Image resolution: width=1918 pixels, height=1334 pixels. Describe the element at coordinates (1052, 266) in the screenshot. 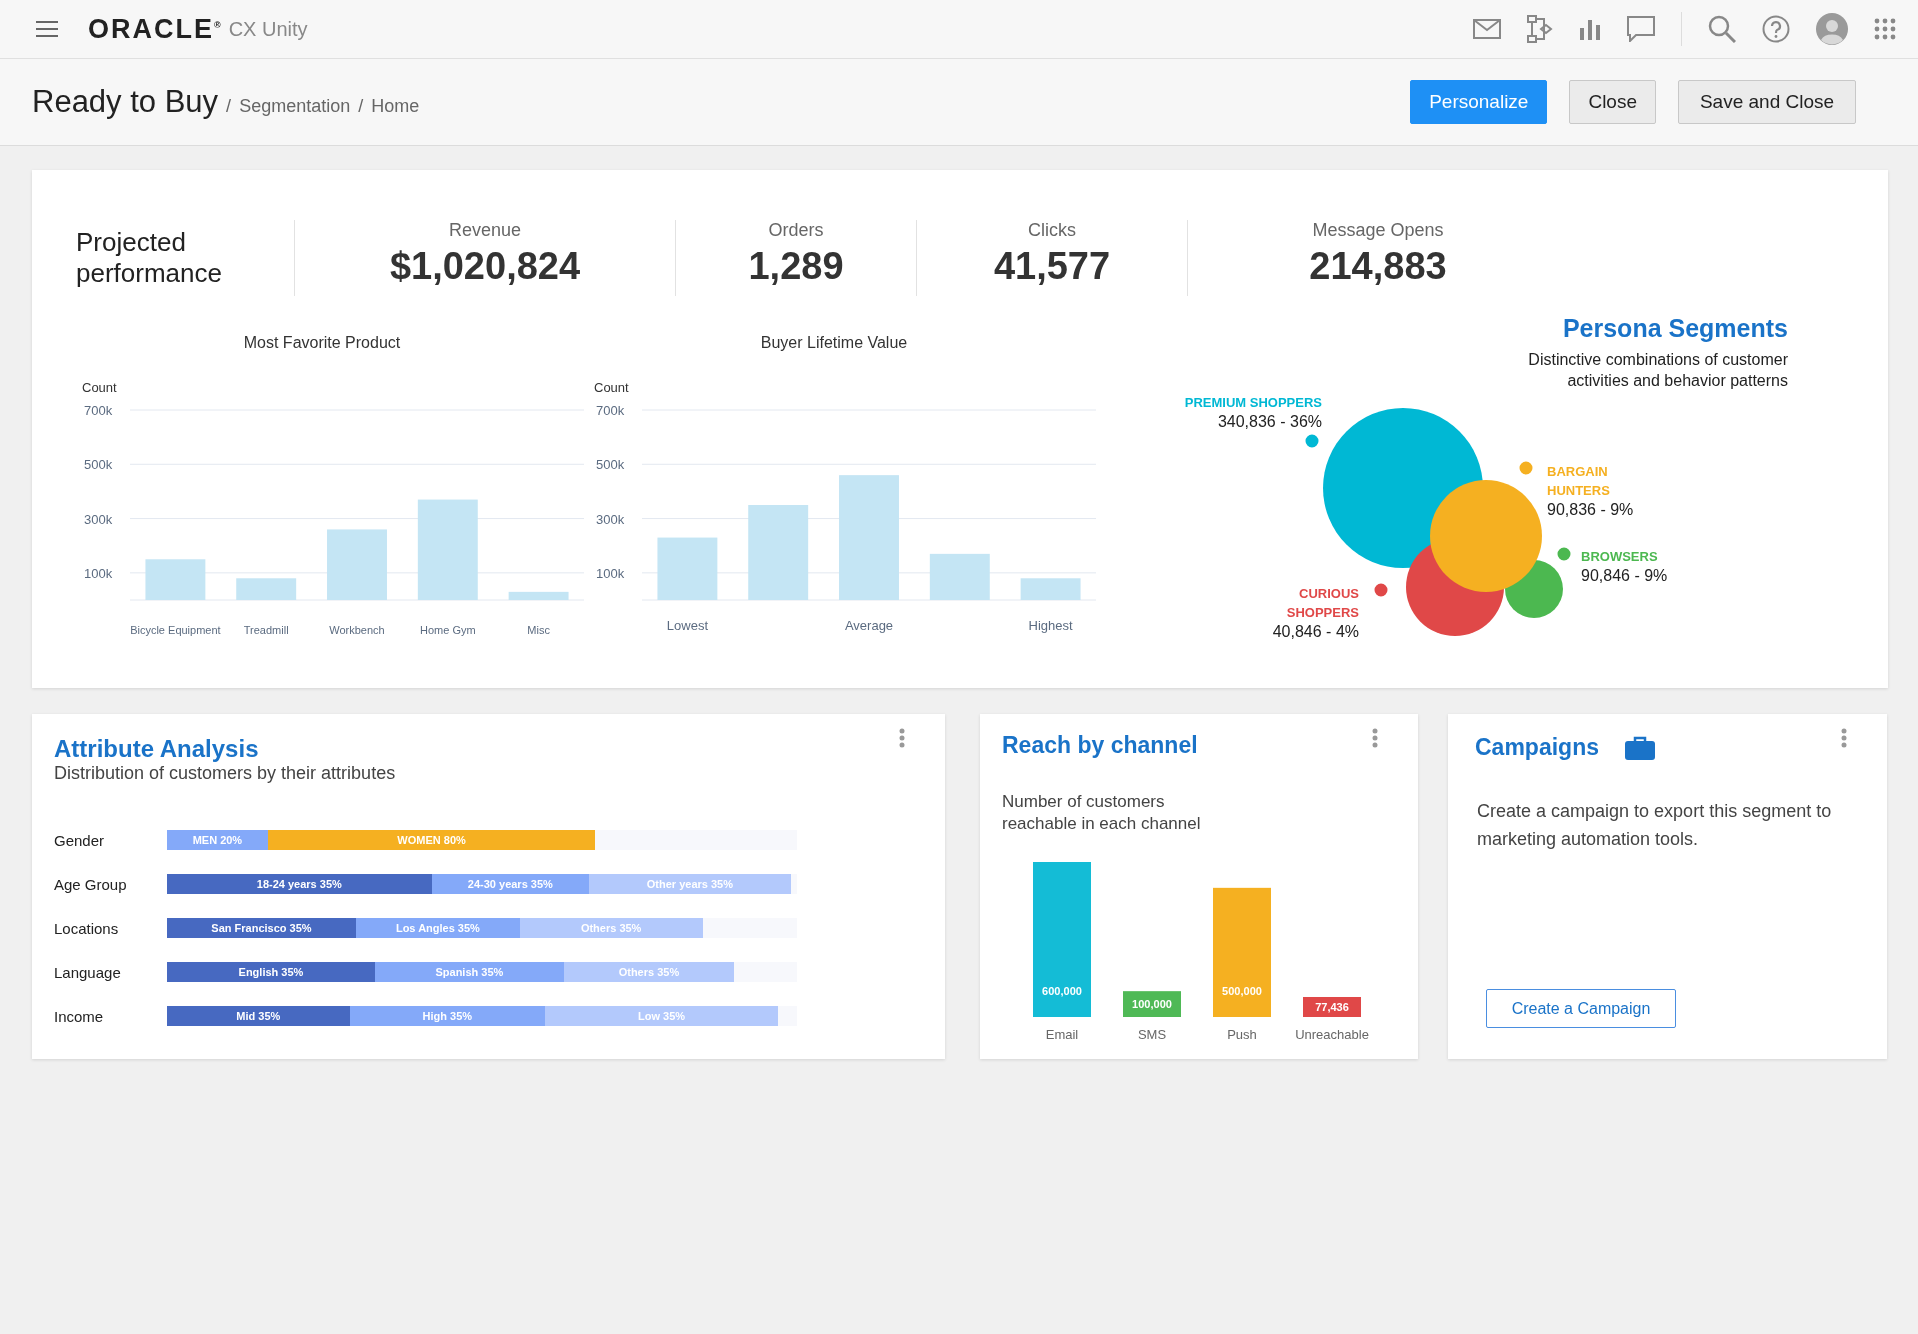

I see `metric-value: 41,577` at that location.